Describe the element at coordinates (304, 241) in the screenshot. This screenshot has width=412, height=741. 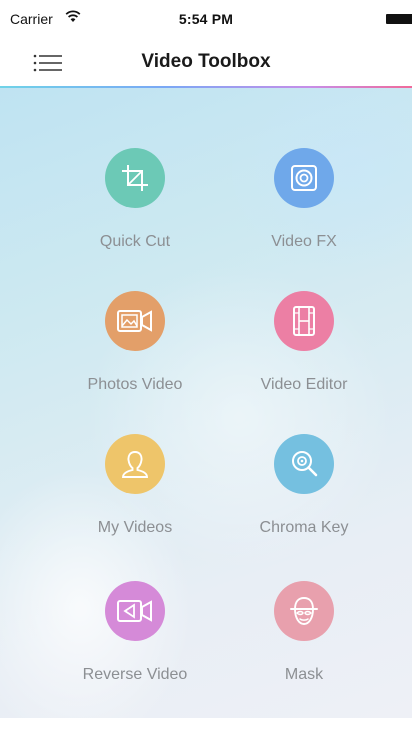
I see `tool-label: Video FX` at that location.